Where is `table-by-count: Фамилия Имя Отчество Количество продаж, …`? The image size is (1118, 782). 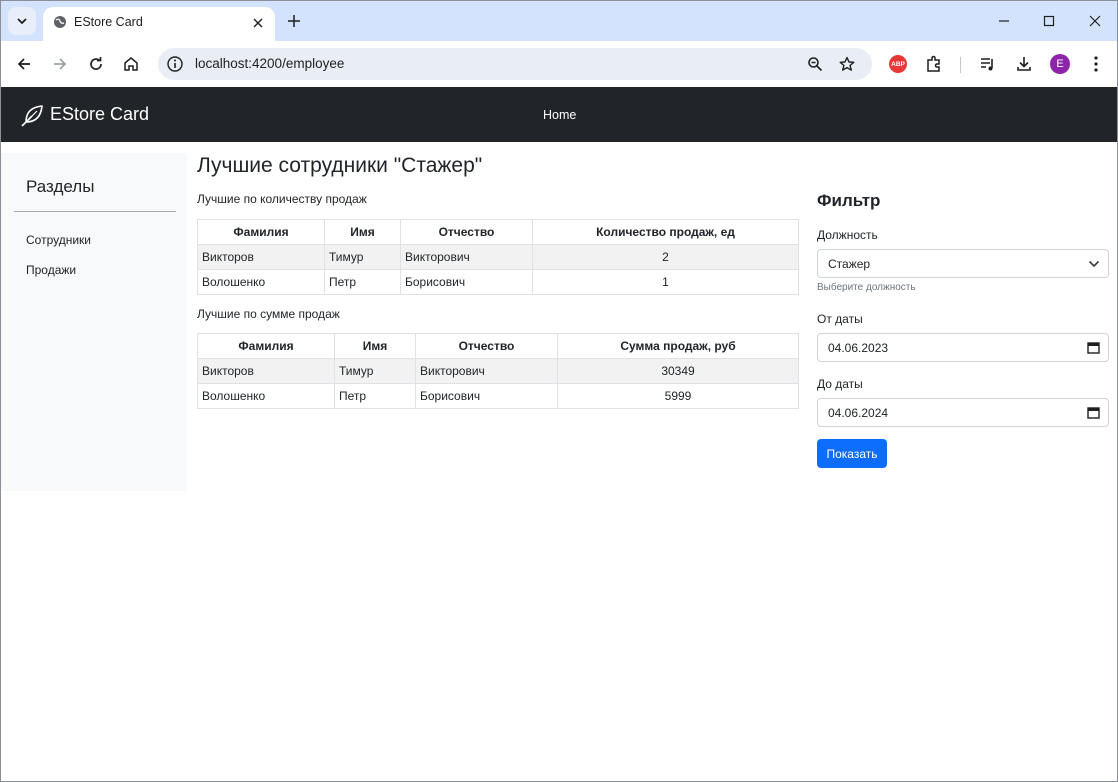
table-by-count: Фамилия Имя Отчество Количество продаж, … is located at coordinates (498, 257).